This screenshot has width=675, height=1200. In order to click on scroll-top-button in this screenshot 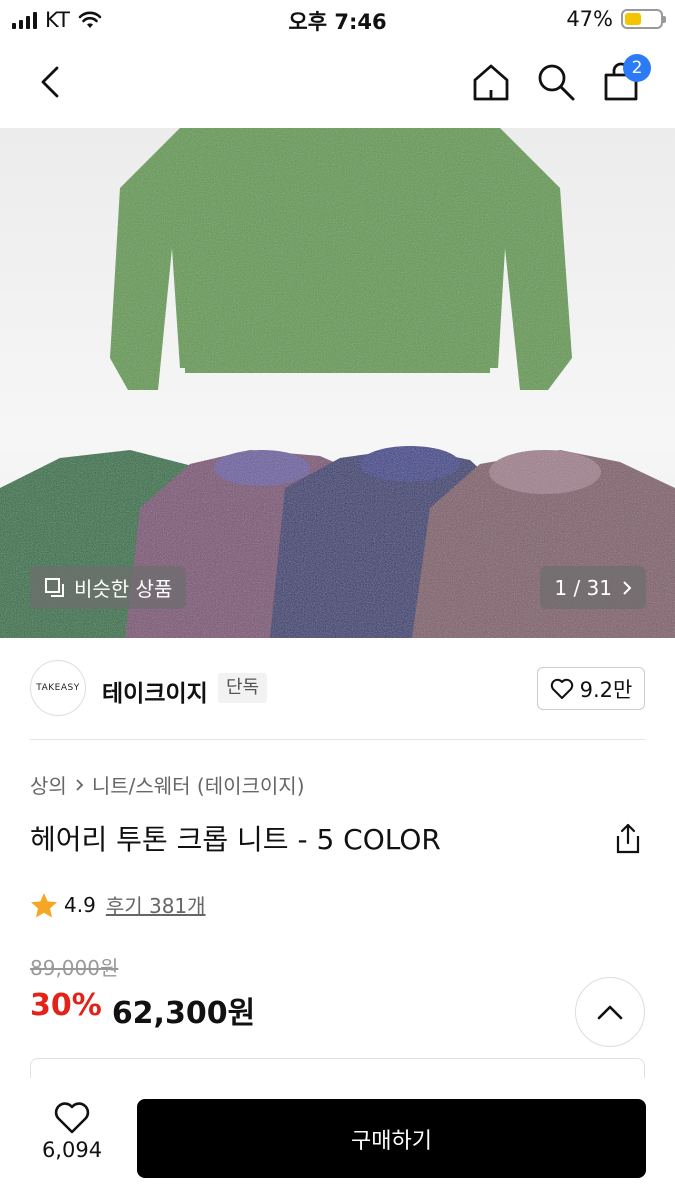, I will do `click(610, 1012)`.